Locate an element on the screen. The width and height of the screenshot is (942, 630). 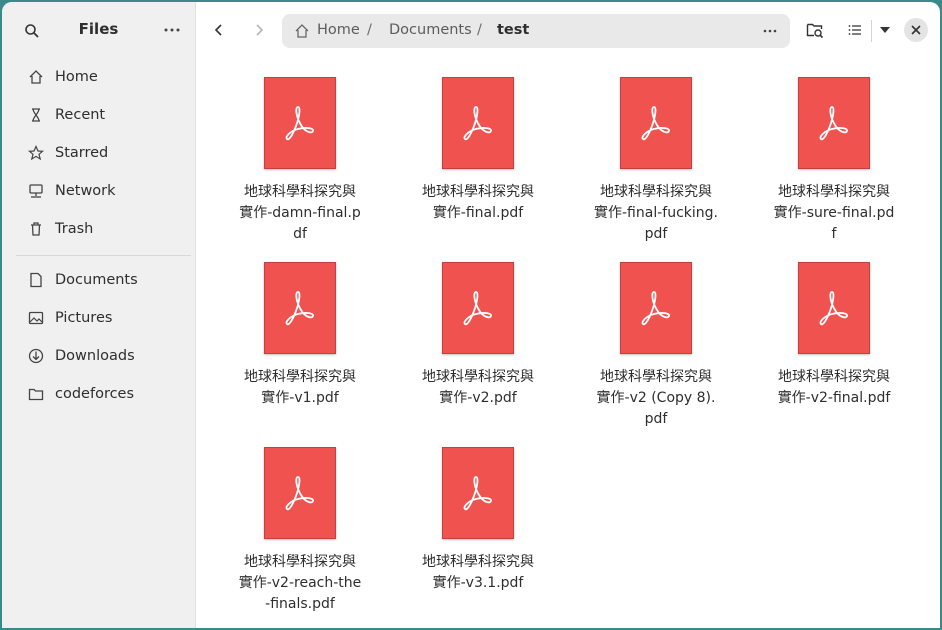
breadcrumb-home: Home is located at coordinates (338, 30).